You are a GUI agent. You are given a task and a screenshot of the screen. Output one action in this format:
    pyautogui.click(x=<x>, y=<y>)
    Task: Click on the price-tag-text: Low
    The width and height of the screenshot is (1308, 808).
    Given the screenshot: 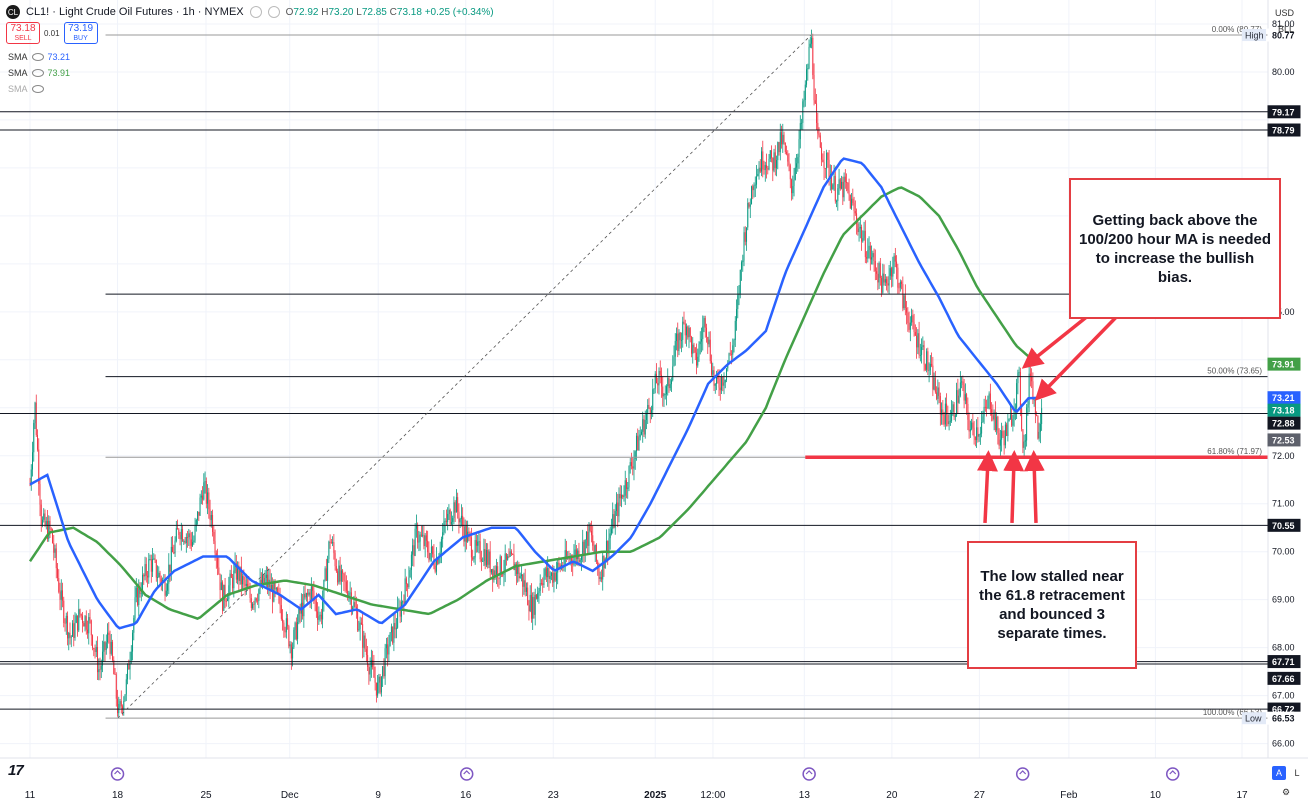 What is the action you would take?
    pyautogui.click(x=1253, y=719)
    